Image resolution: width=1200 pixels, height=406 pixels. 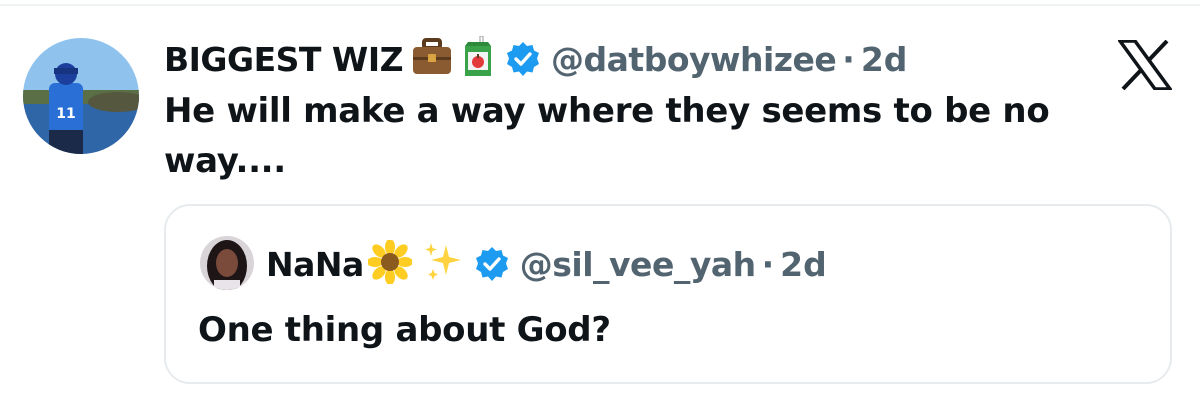 What do you see at coordinates (443, 264) in the screenshot?
I see `sparkles-icon` at bounding box center [443, 264].